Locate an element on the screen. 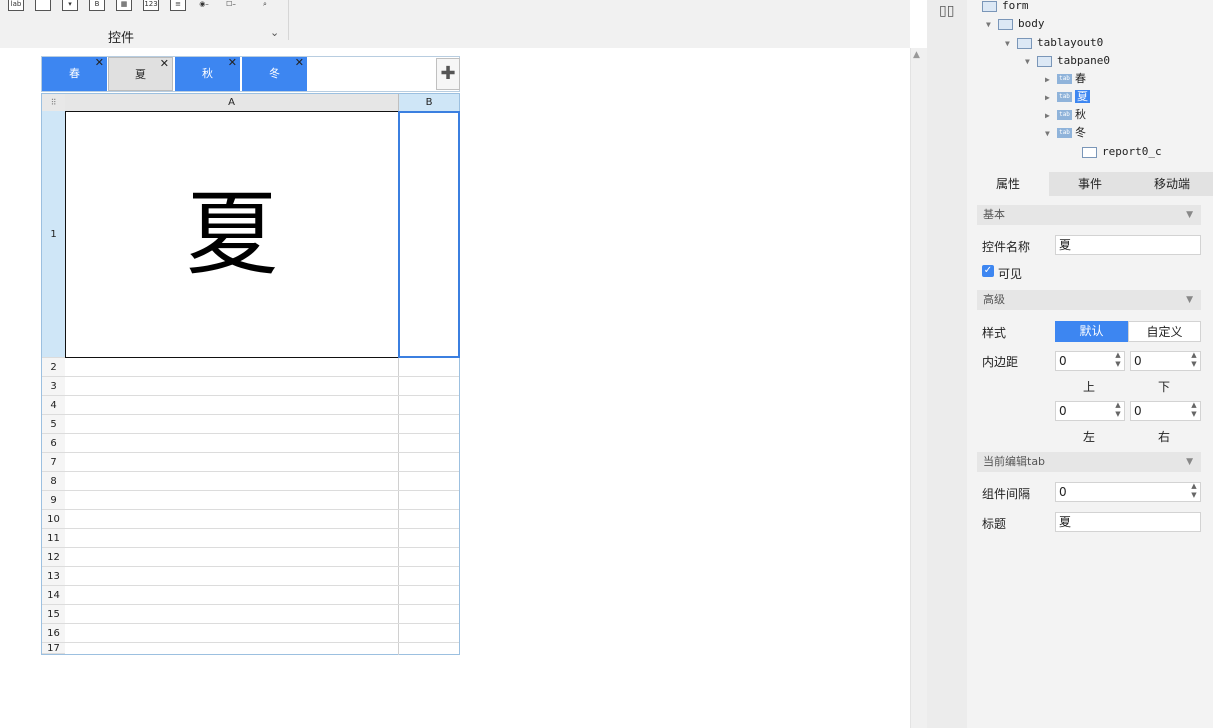  gap-field: 0 is located at coordinates (1128, 492).